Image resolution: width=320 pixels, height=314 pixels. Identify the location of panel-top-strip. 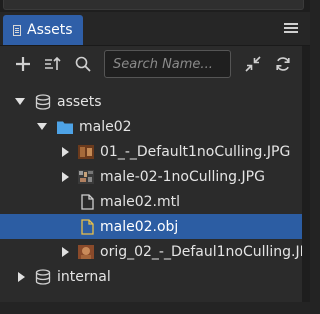
(155, 6).